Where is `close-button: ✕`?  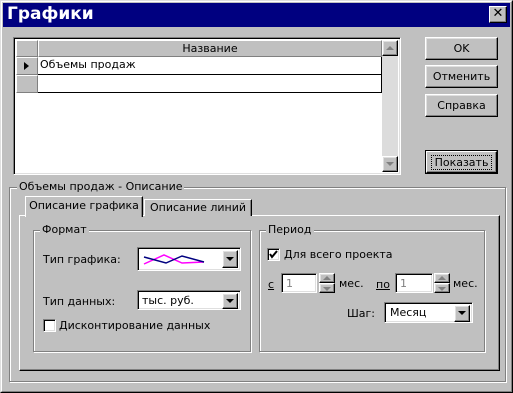 close-button: ✕ is located at coordinates (498, 14).